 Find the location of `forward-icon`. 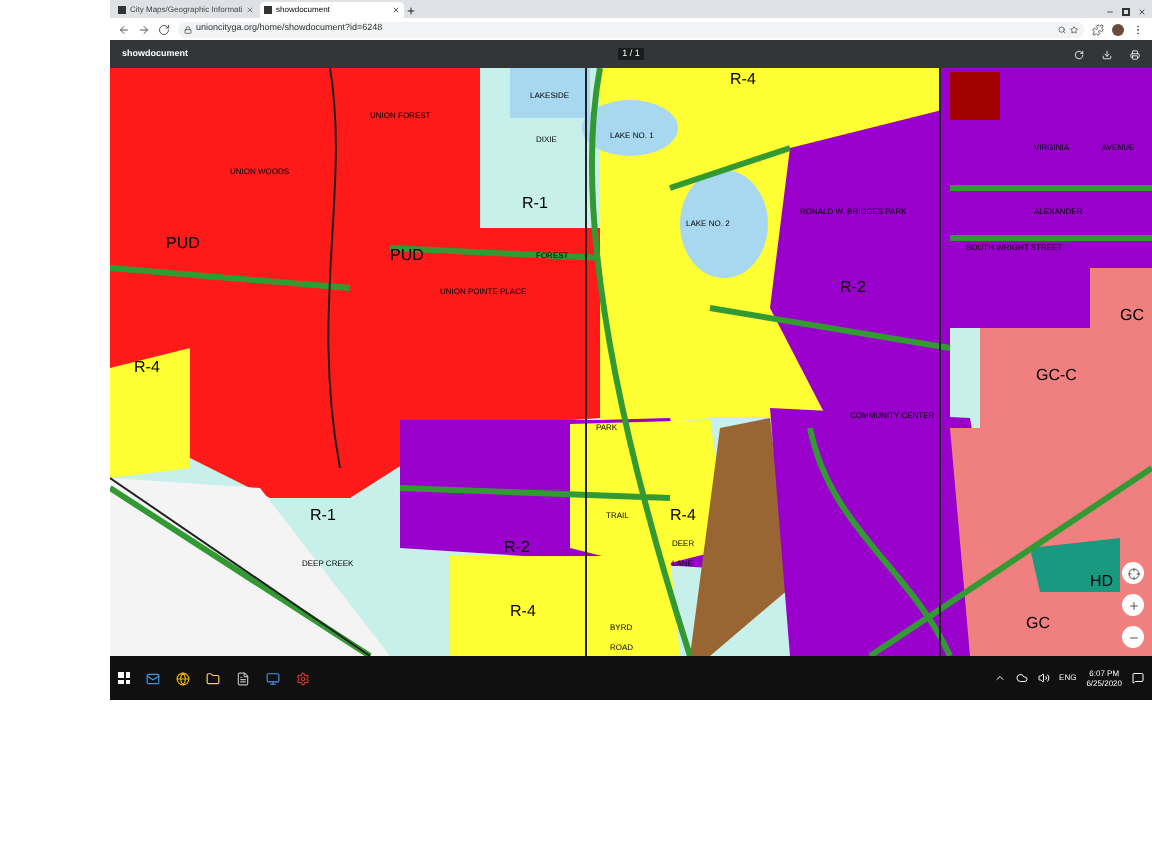

forward-icon is located at coordinates (144, 29).